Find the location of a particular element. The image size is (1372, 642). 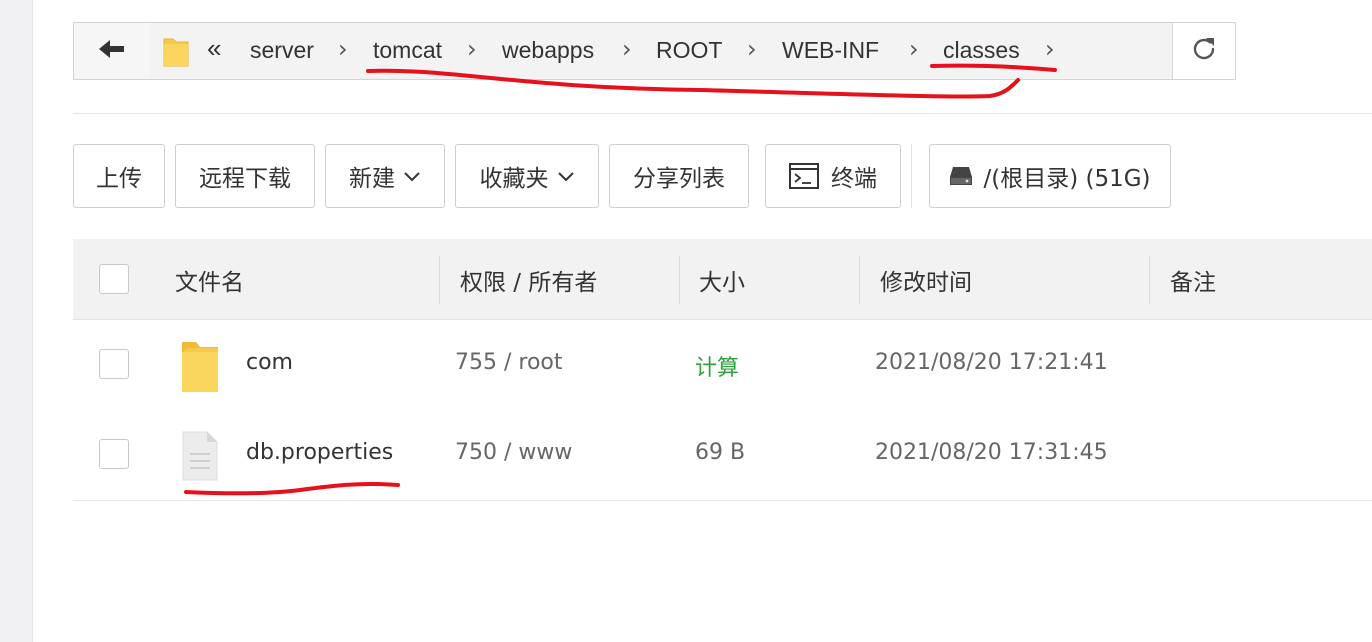

breadcrumb-item-webapps: webapps is located at coordinates (548, 50).